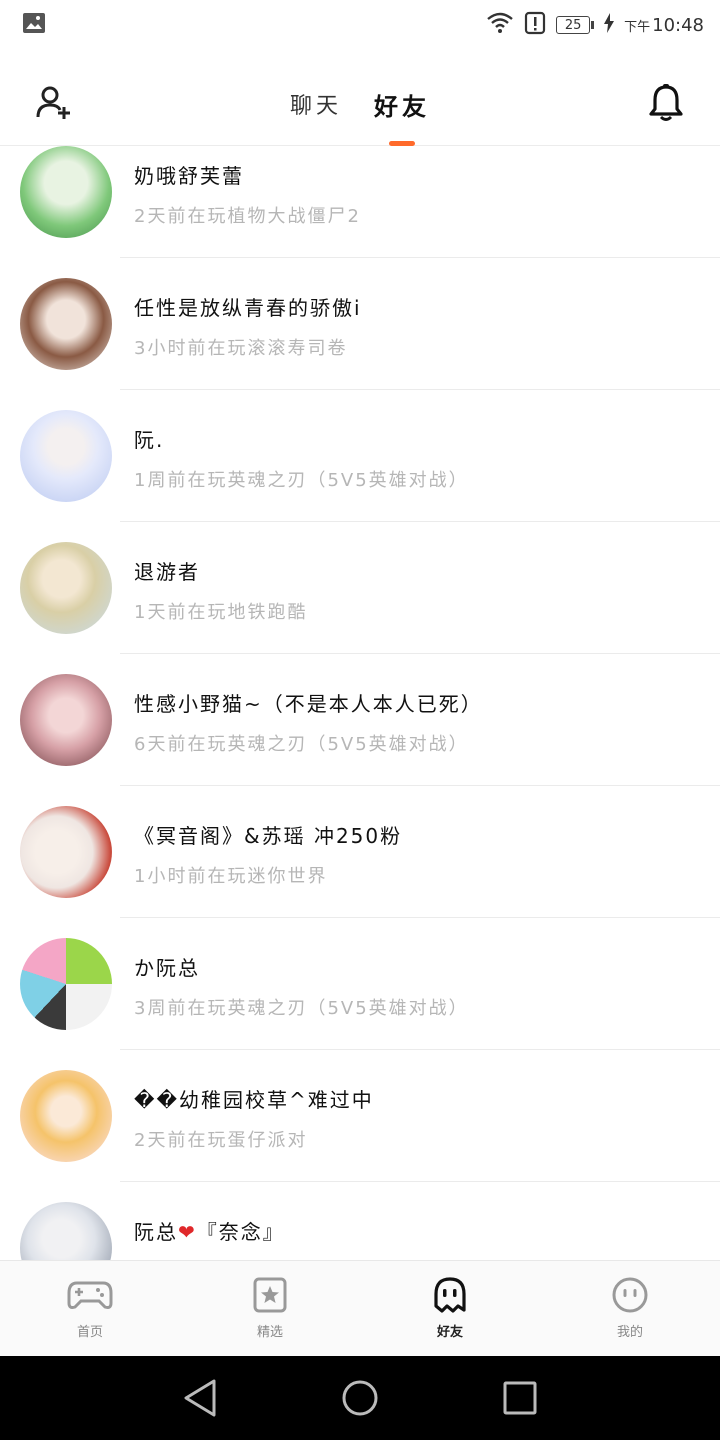 The width and height of the screenshot is (720, 1440). I want to click on gallery-notification-icon, so click(34, 25).